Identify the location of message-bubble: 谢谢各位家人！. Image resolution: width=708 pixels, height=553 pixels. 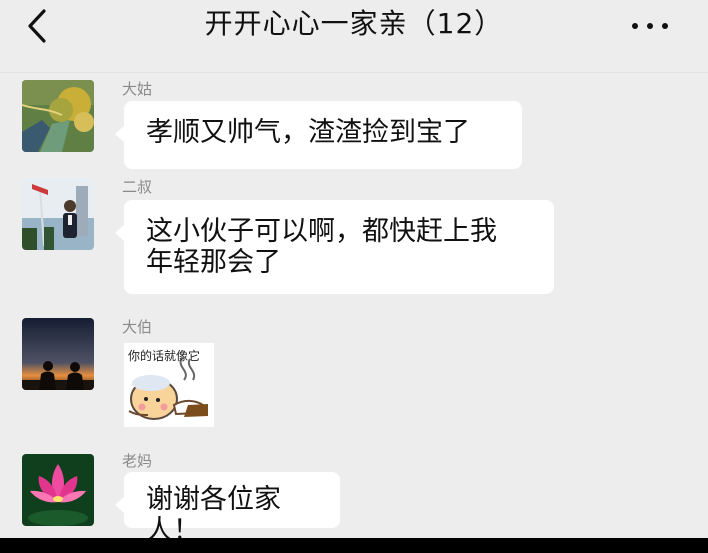
(227, 509).